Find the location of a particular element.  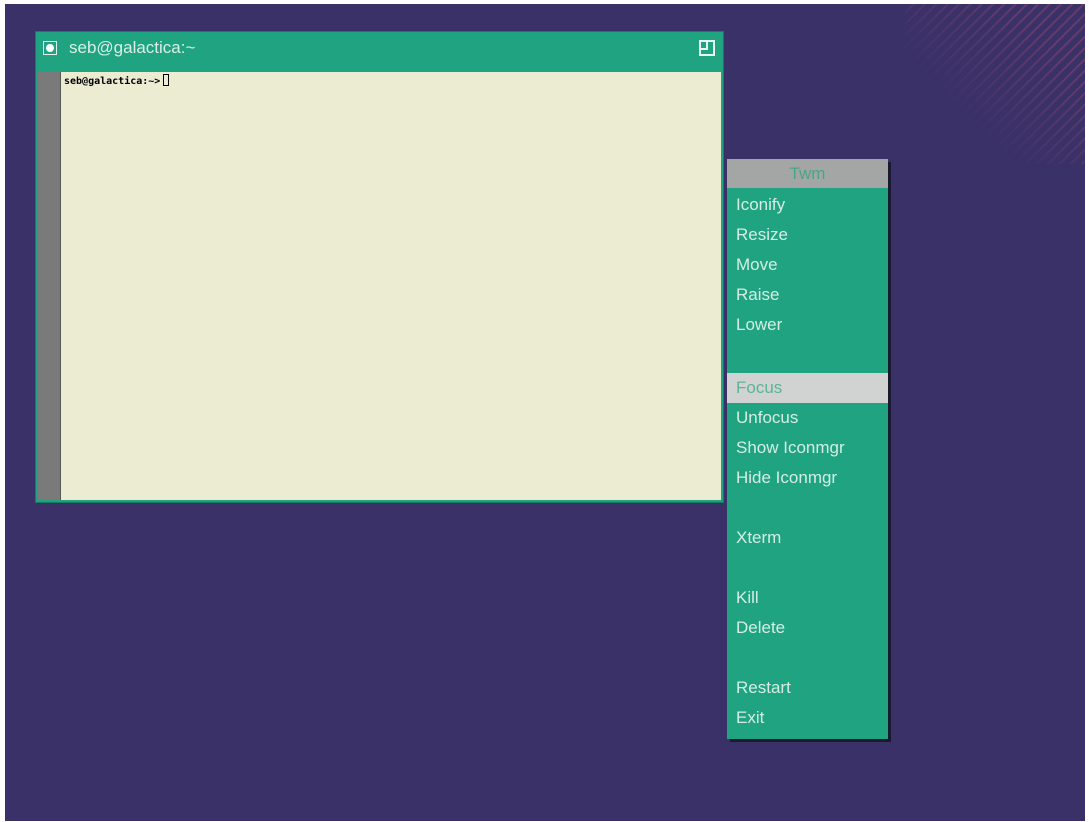

menu-item-raise: Raise is located at coordinates (807, 295).